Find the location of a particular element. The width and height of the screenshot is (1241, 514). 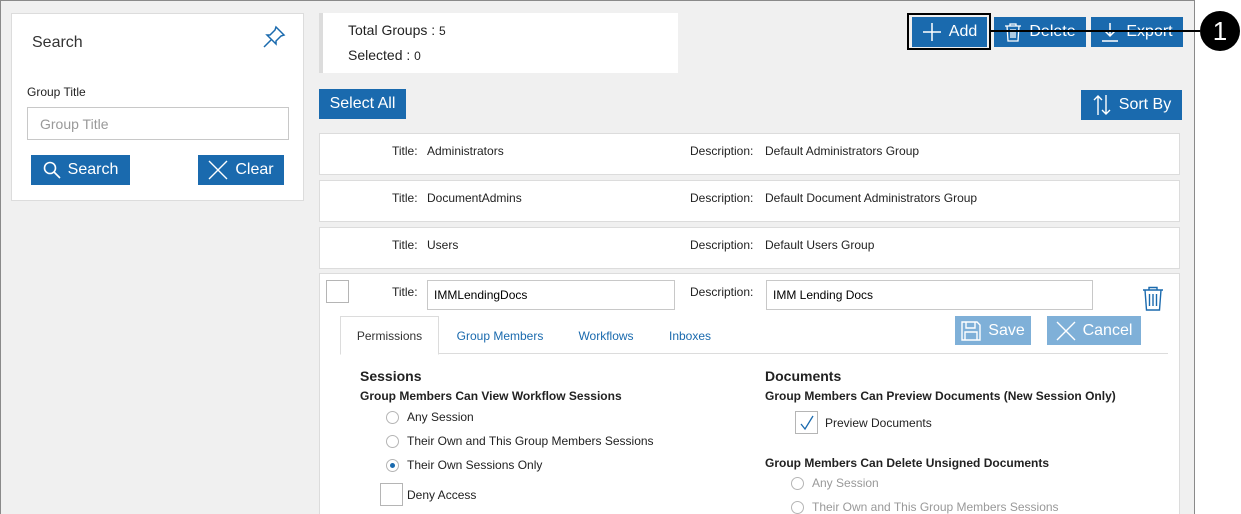

callout-number: 1 is located at coordinates (1220, 31).